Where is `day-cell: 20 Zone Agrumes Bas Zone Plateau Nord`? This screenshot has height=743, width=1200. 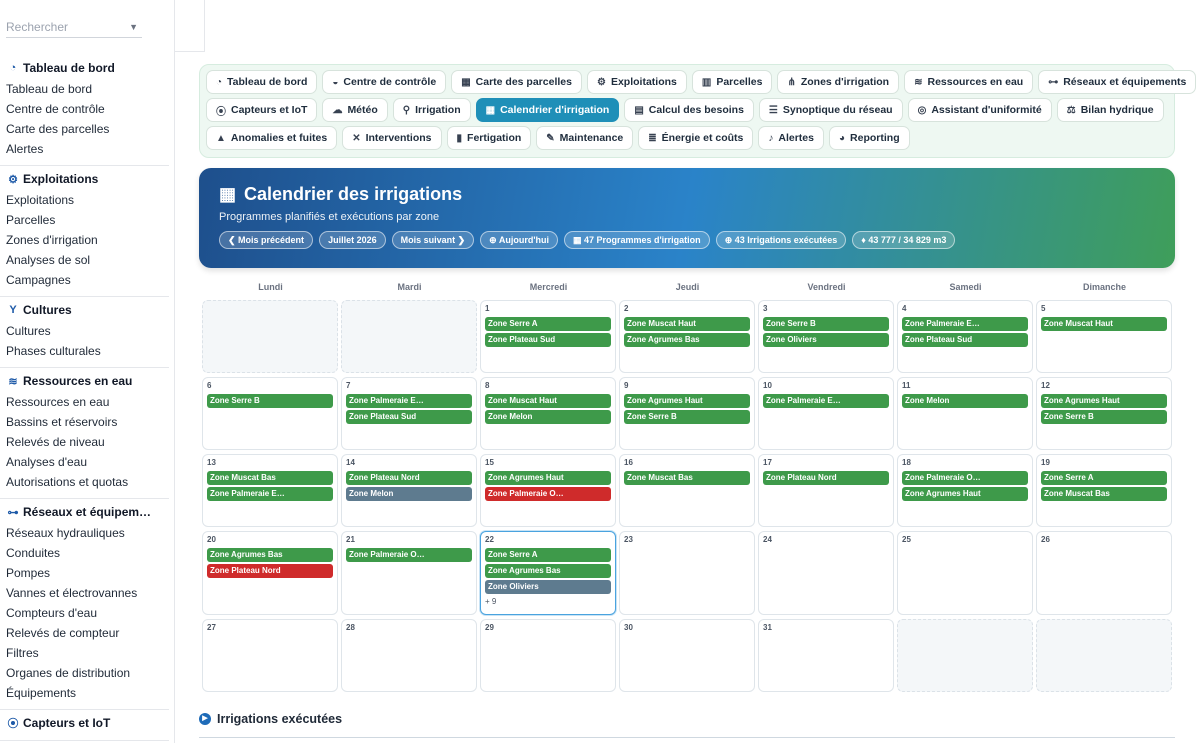
day-cell: 20 Zone Agrumes Bas Zone Plateau Nord is located at coordinates (270, 573).